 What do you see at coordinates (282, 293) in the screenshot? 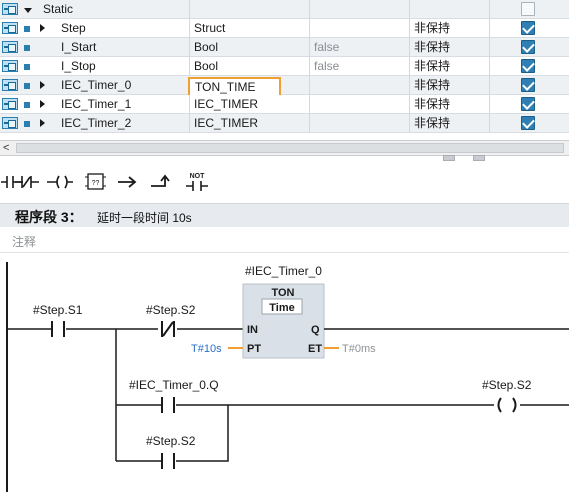
I see `timer-type: TON` at bounding box center [282, 293].